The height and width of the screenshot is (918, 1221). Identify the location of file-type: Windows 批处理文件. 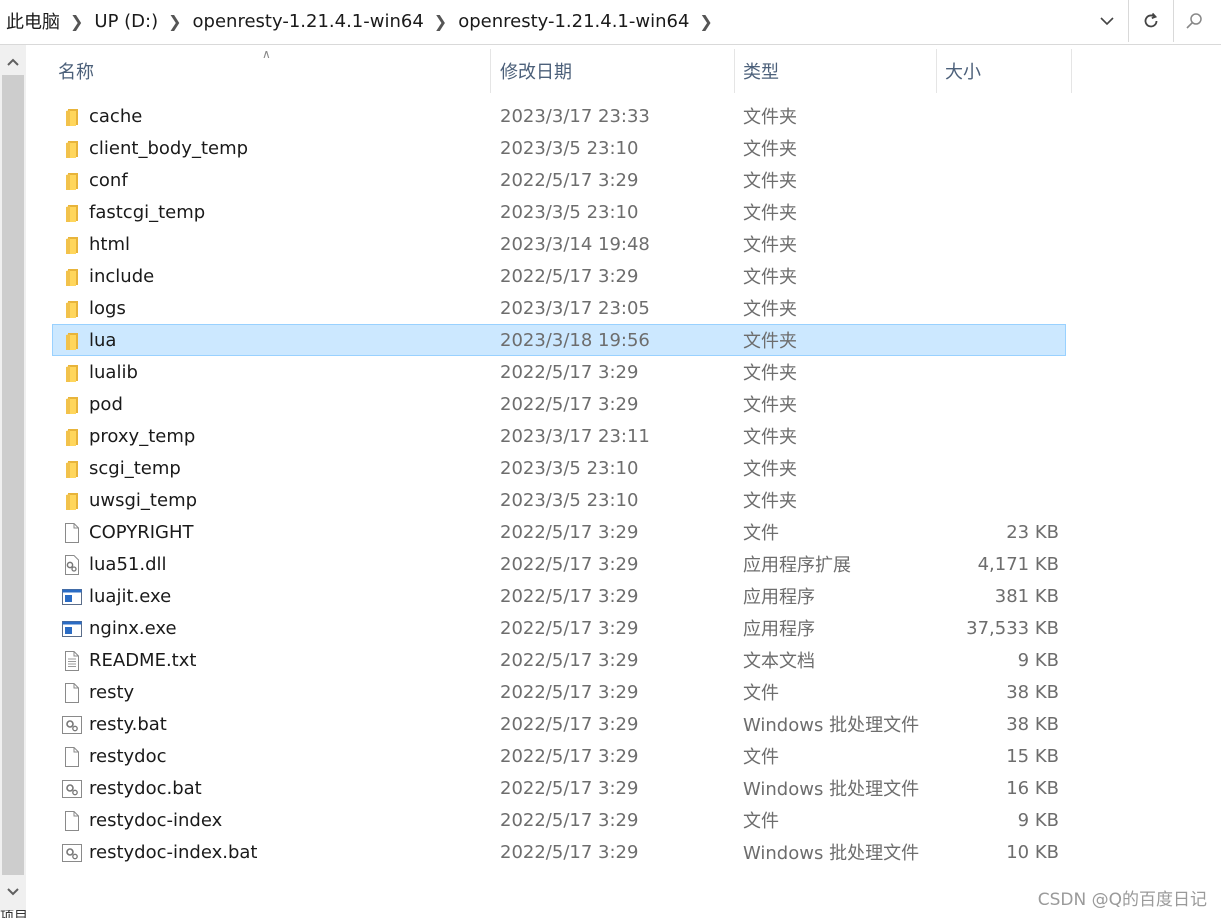
(831, 789).